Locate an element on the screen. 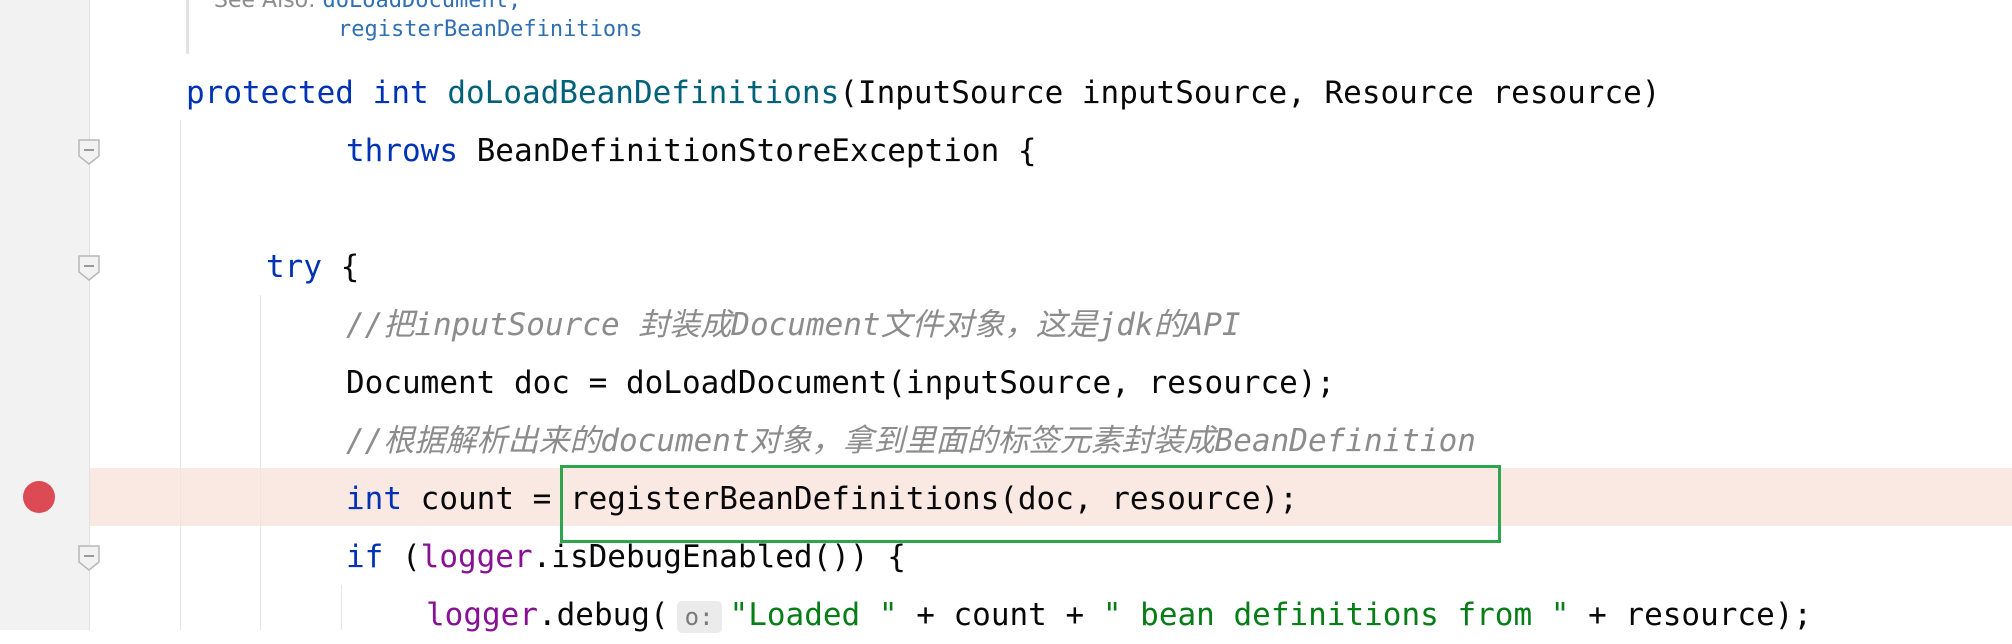 This screenshot has height=644, width=2012. editor-gutter is located at coordinates (45, 315).